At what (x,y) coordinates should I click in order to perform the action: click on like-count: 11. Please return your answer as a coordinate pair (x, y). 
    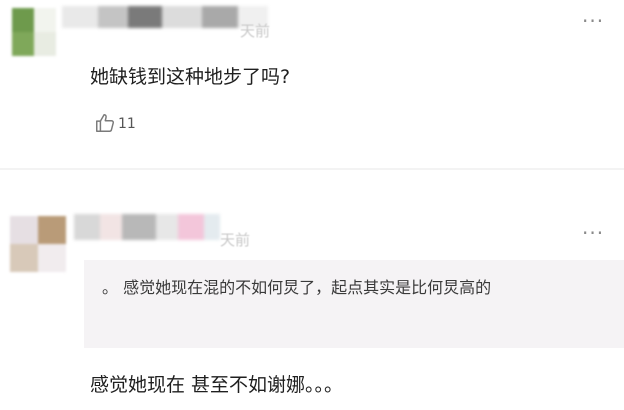
    Looking at the image, I should click on (127, 124).